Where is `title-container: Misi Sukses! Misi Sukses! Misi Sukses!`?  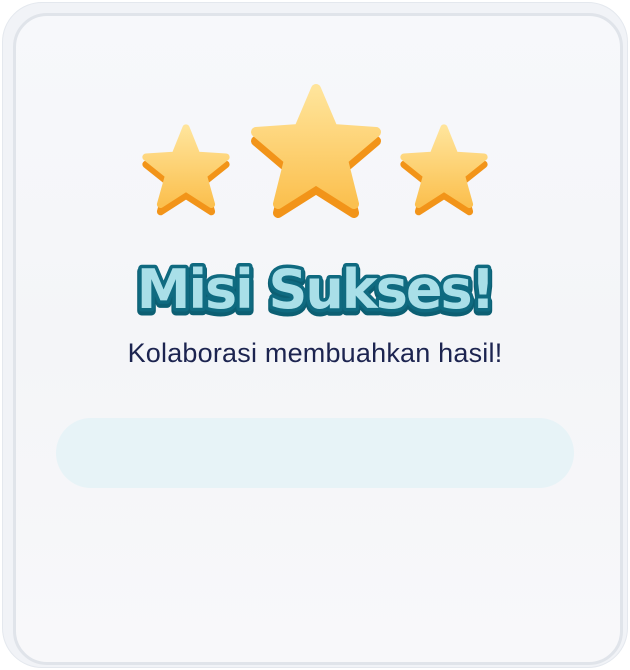
title-container: Misi Sukses! Misi Sukses! Misi Sukses! is located at coordinates (315, 288).